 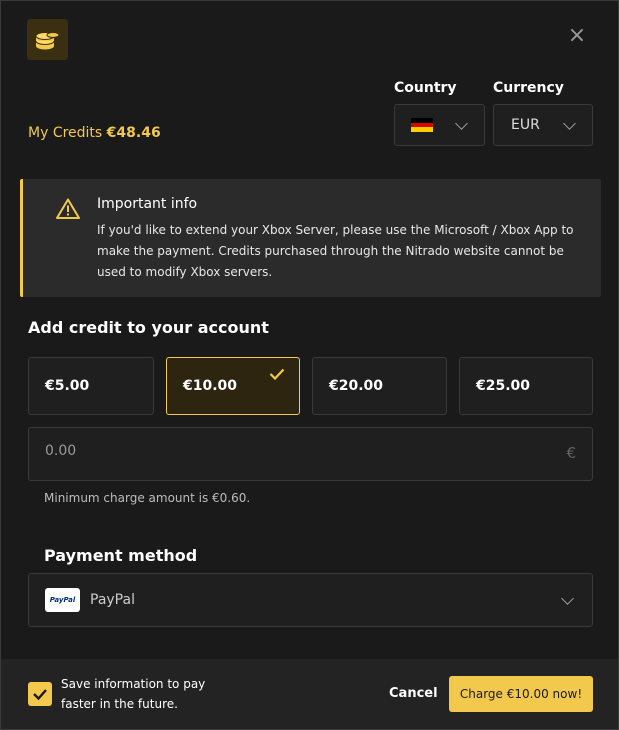 What do you see at coordinates (422, 125) in the screenshot?
I see `germany-flag-icon` at bounding box center [422, 125].